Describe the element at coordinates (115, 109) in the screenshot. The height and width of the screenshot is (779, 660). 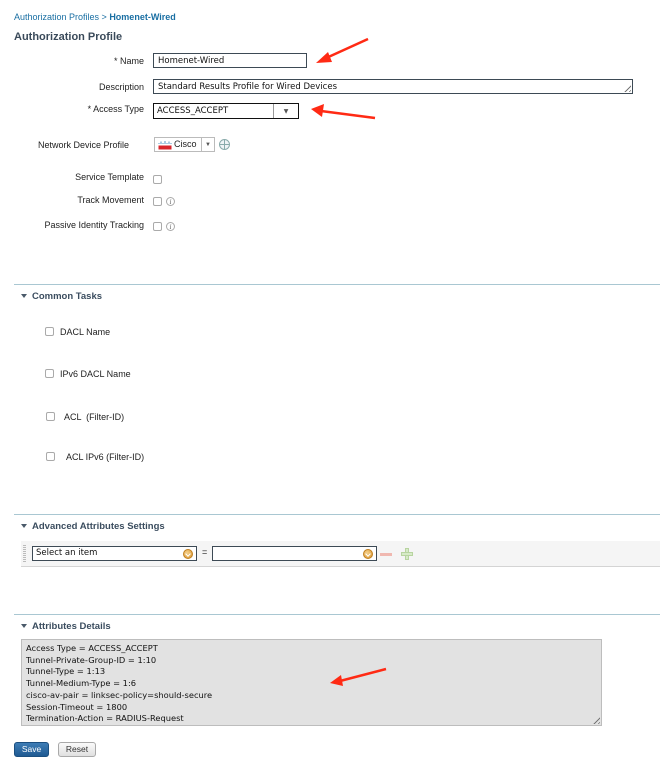
I see `access-type-label: * Access Type` at that location.